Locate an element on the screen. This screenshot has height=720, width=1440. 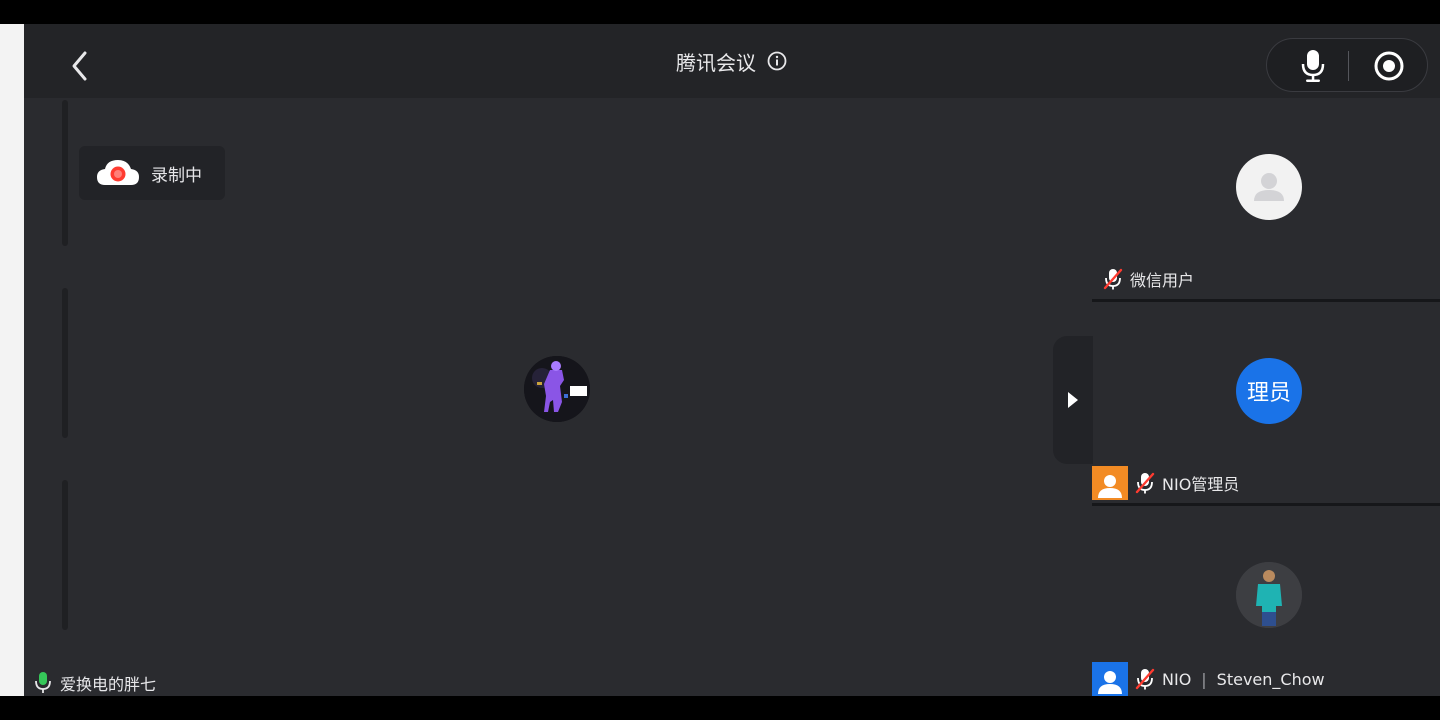
microphone-active-icon is located at coordinates (43, 682).